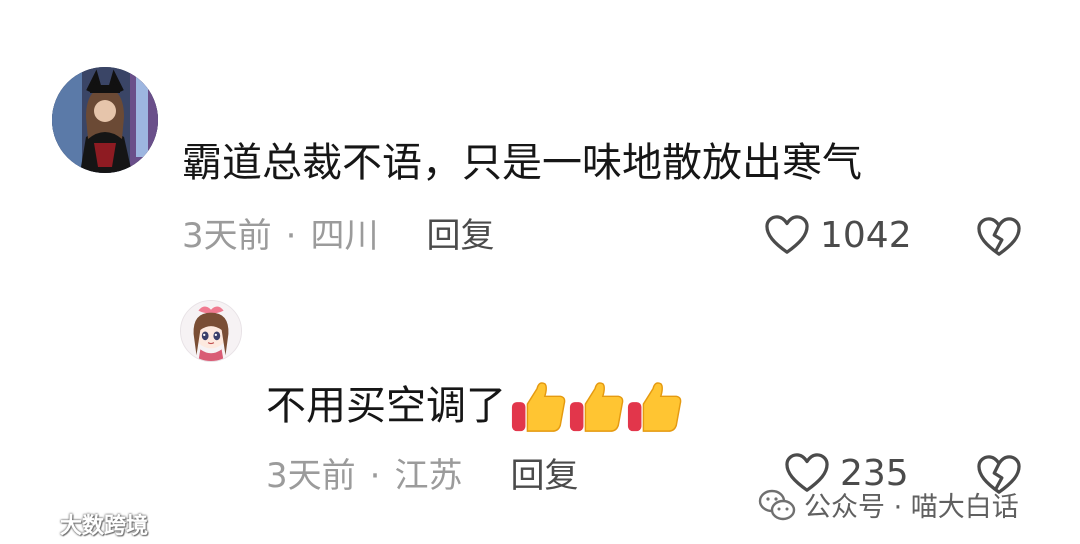 This screenshot has width=1080, height=544. What do you see at coordinates (866, 235) in the screenshot?
I see `like-count: 1042` at bounding box center [866, 235].